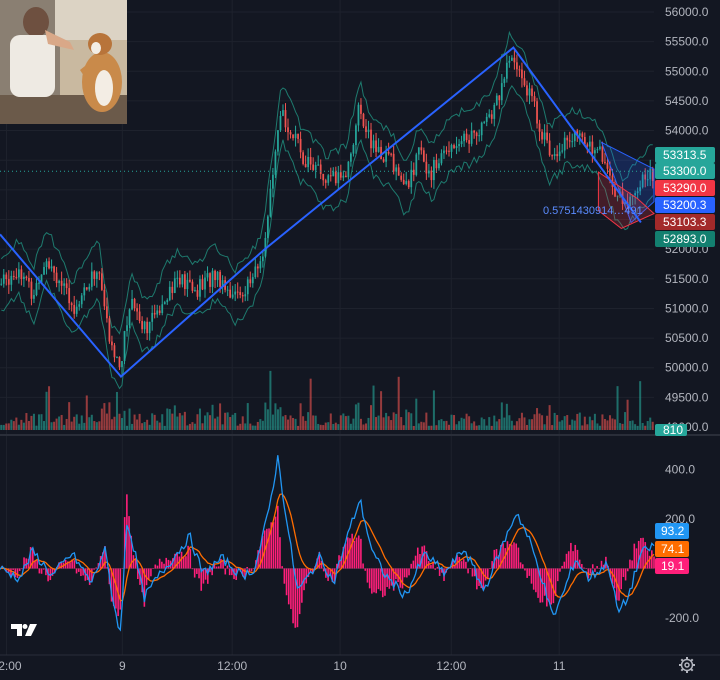  Describe the element at coordinates (25, 630) in the screenshot. I see `tradingview-logo-icon` at that location.